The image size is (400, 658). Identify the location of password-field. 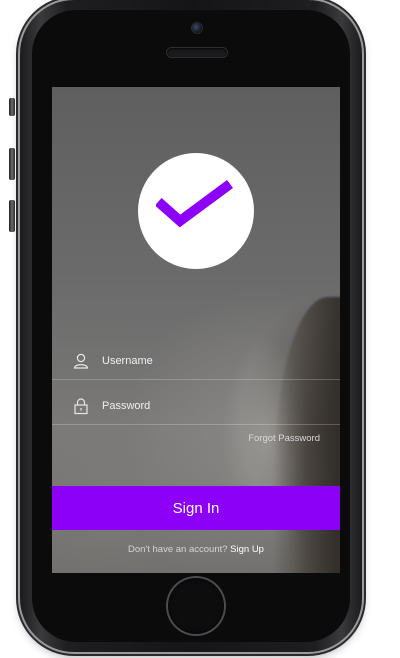
(196, 407).